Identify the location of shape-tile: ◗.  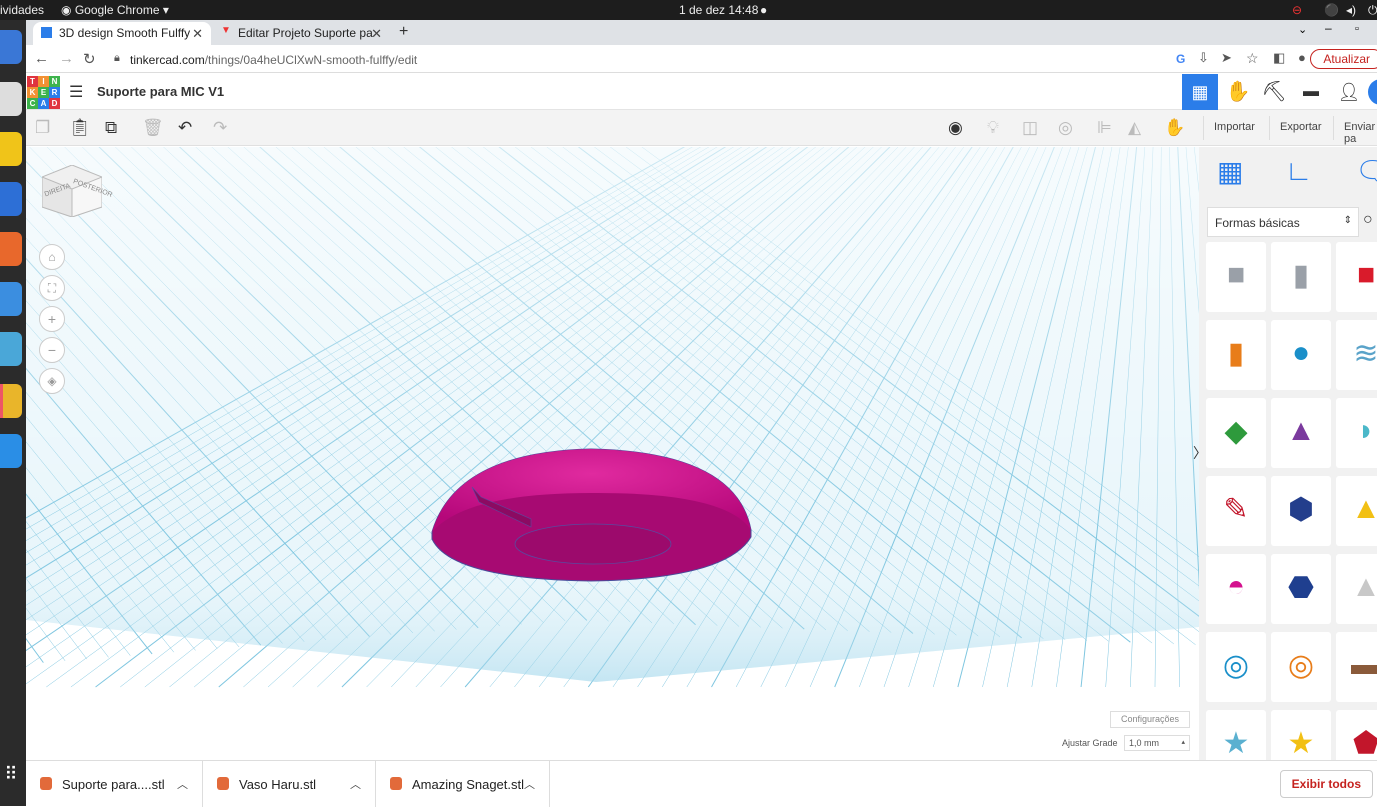
(1356, 433).